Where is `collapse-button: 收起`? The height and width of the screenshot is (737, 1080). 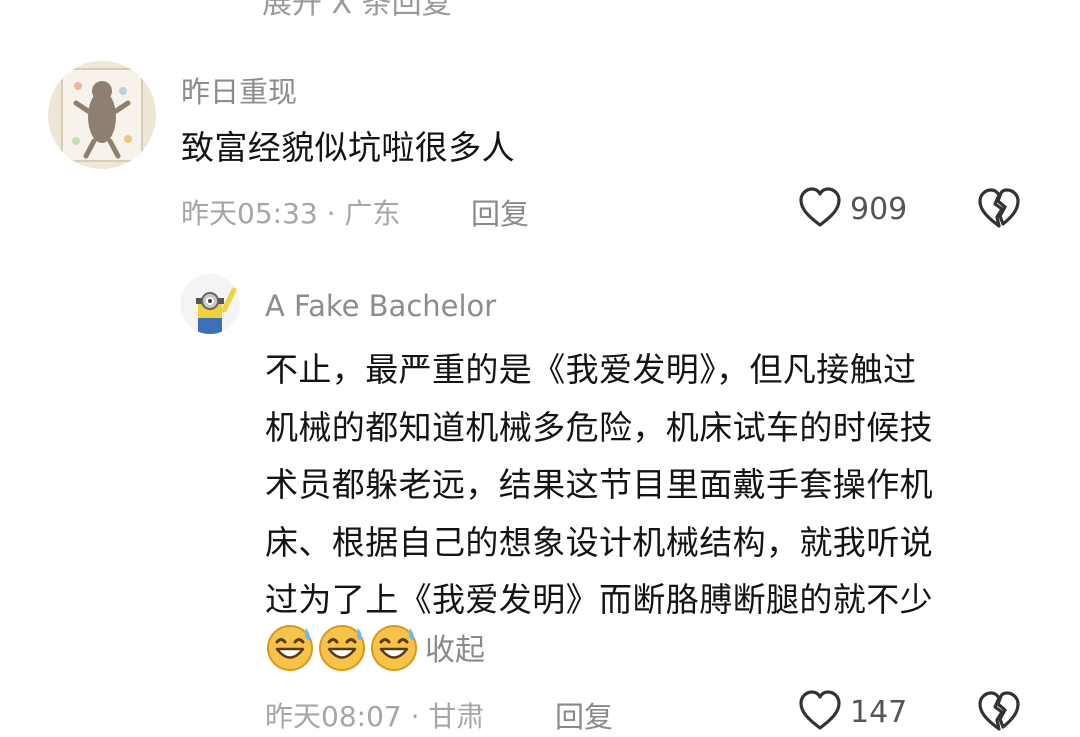
collapse-button: 收起 is located at coordinates (455, 647).